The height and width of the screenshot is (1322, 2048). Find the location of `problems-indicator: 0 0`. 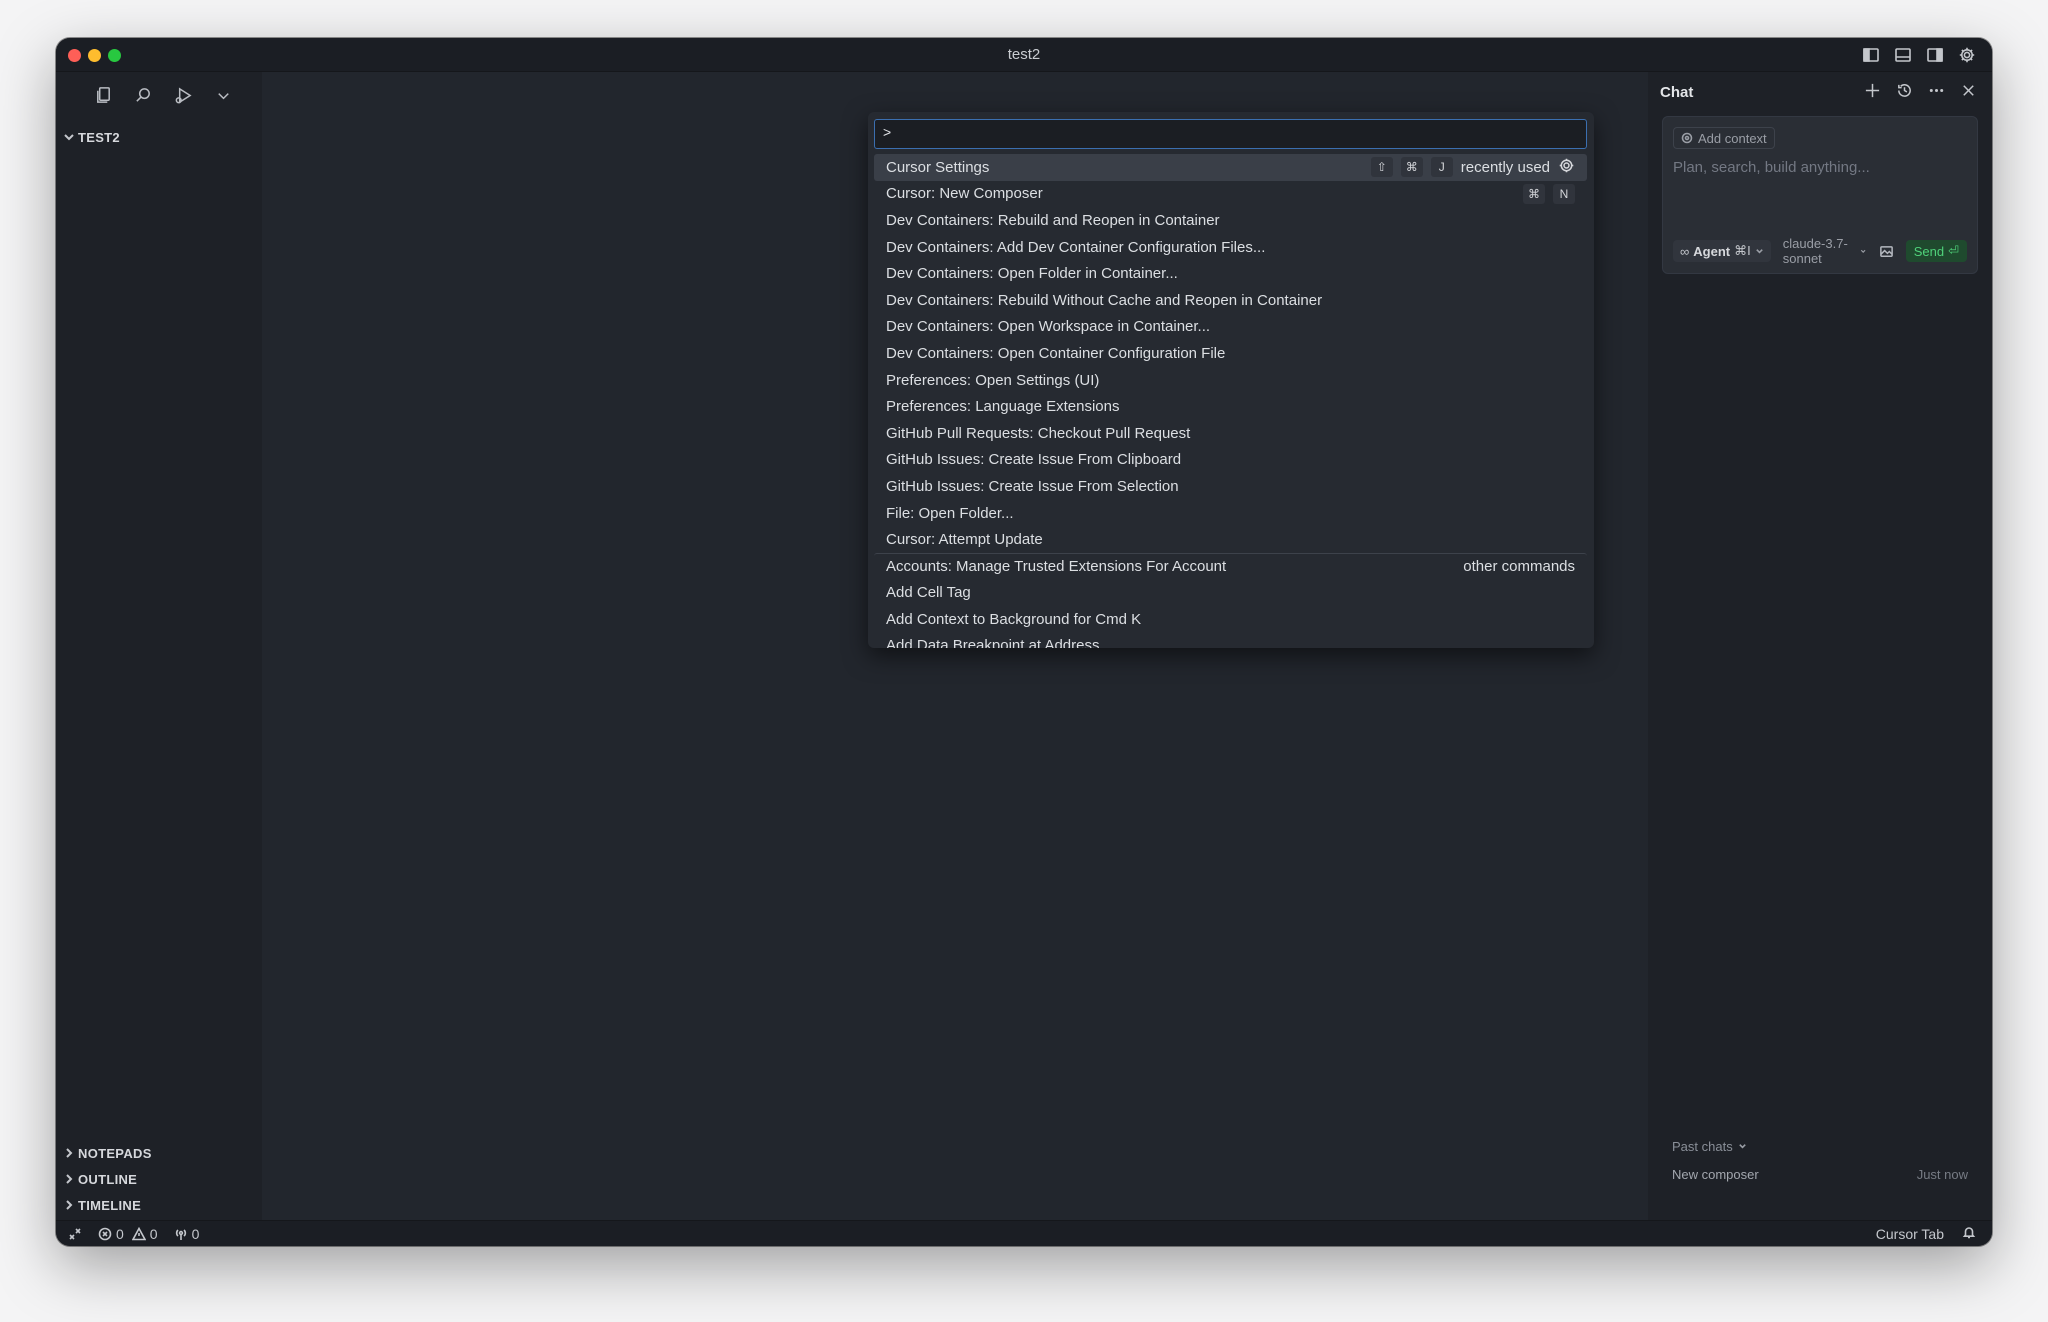

problems-indicator: 0 0 is located at coordinates (128, 1234).